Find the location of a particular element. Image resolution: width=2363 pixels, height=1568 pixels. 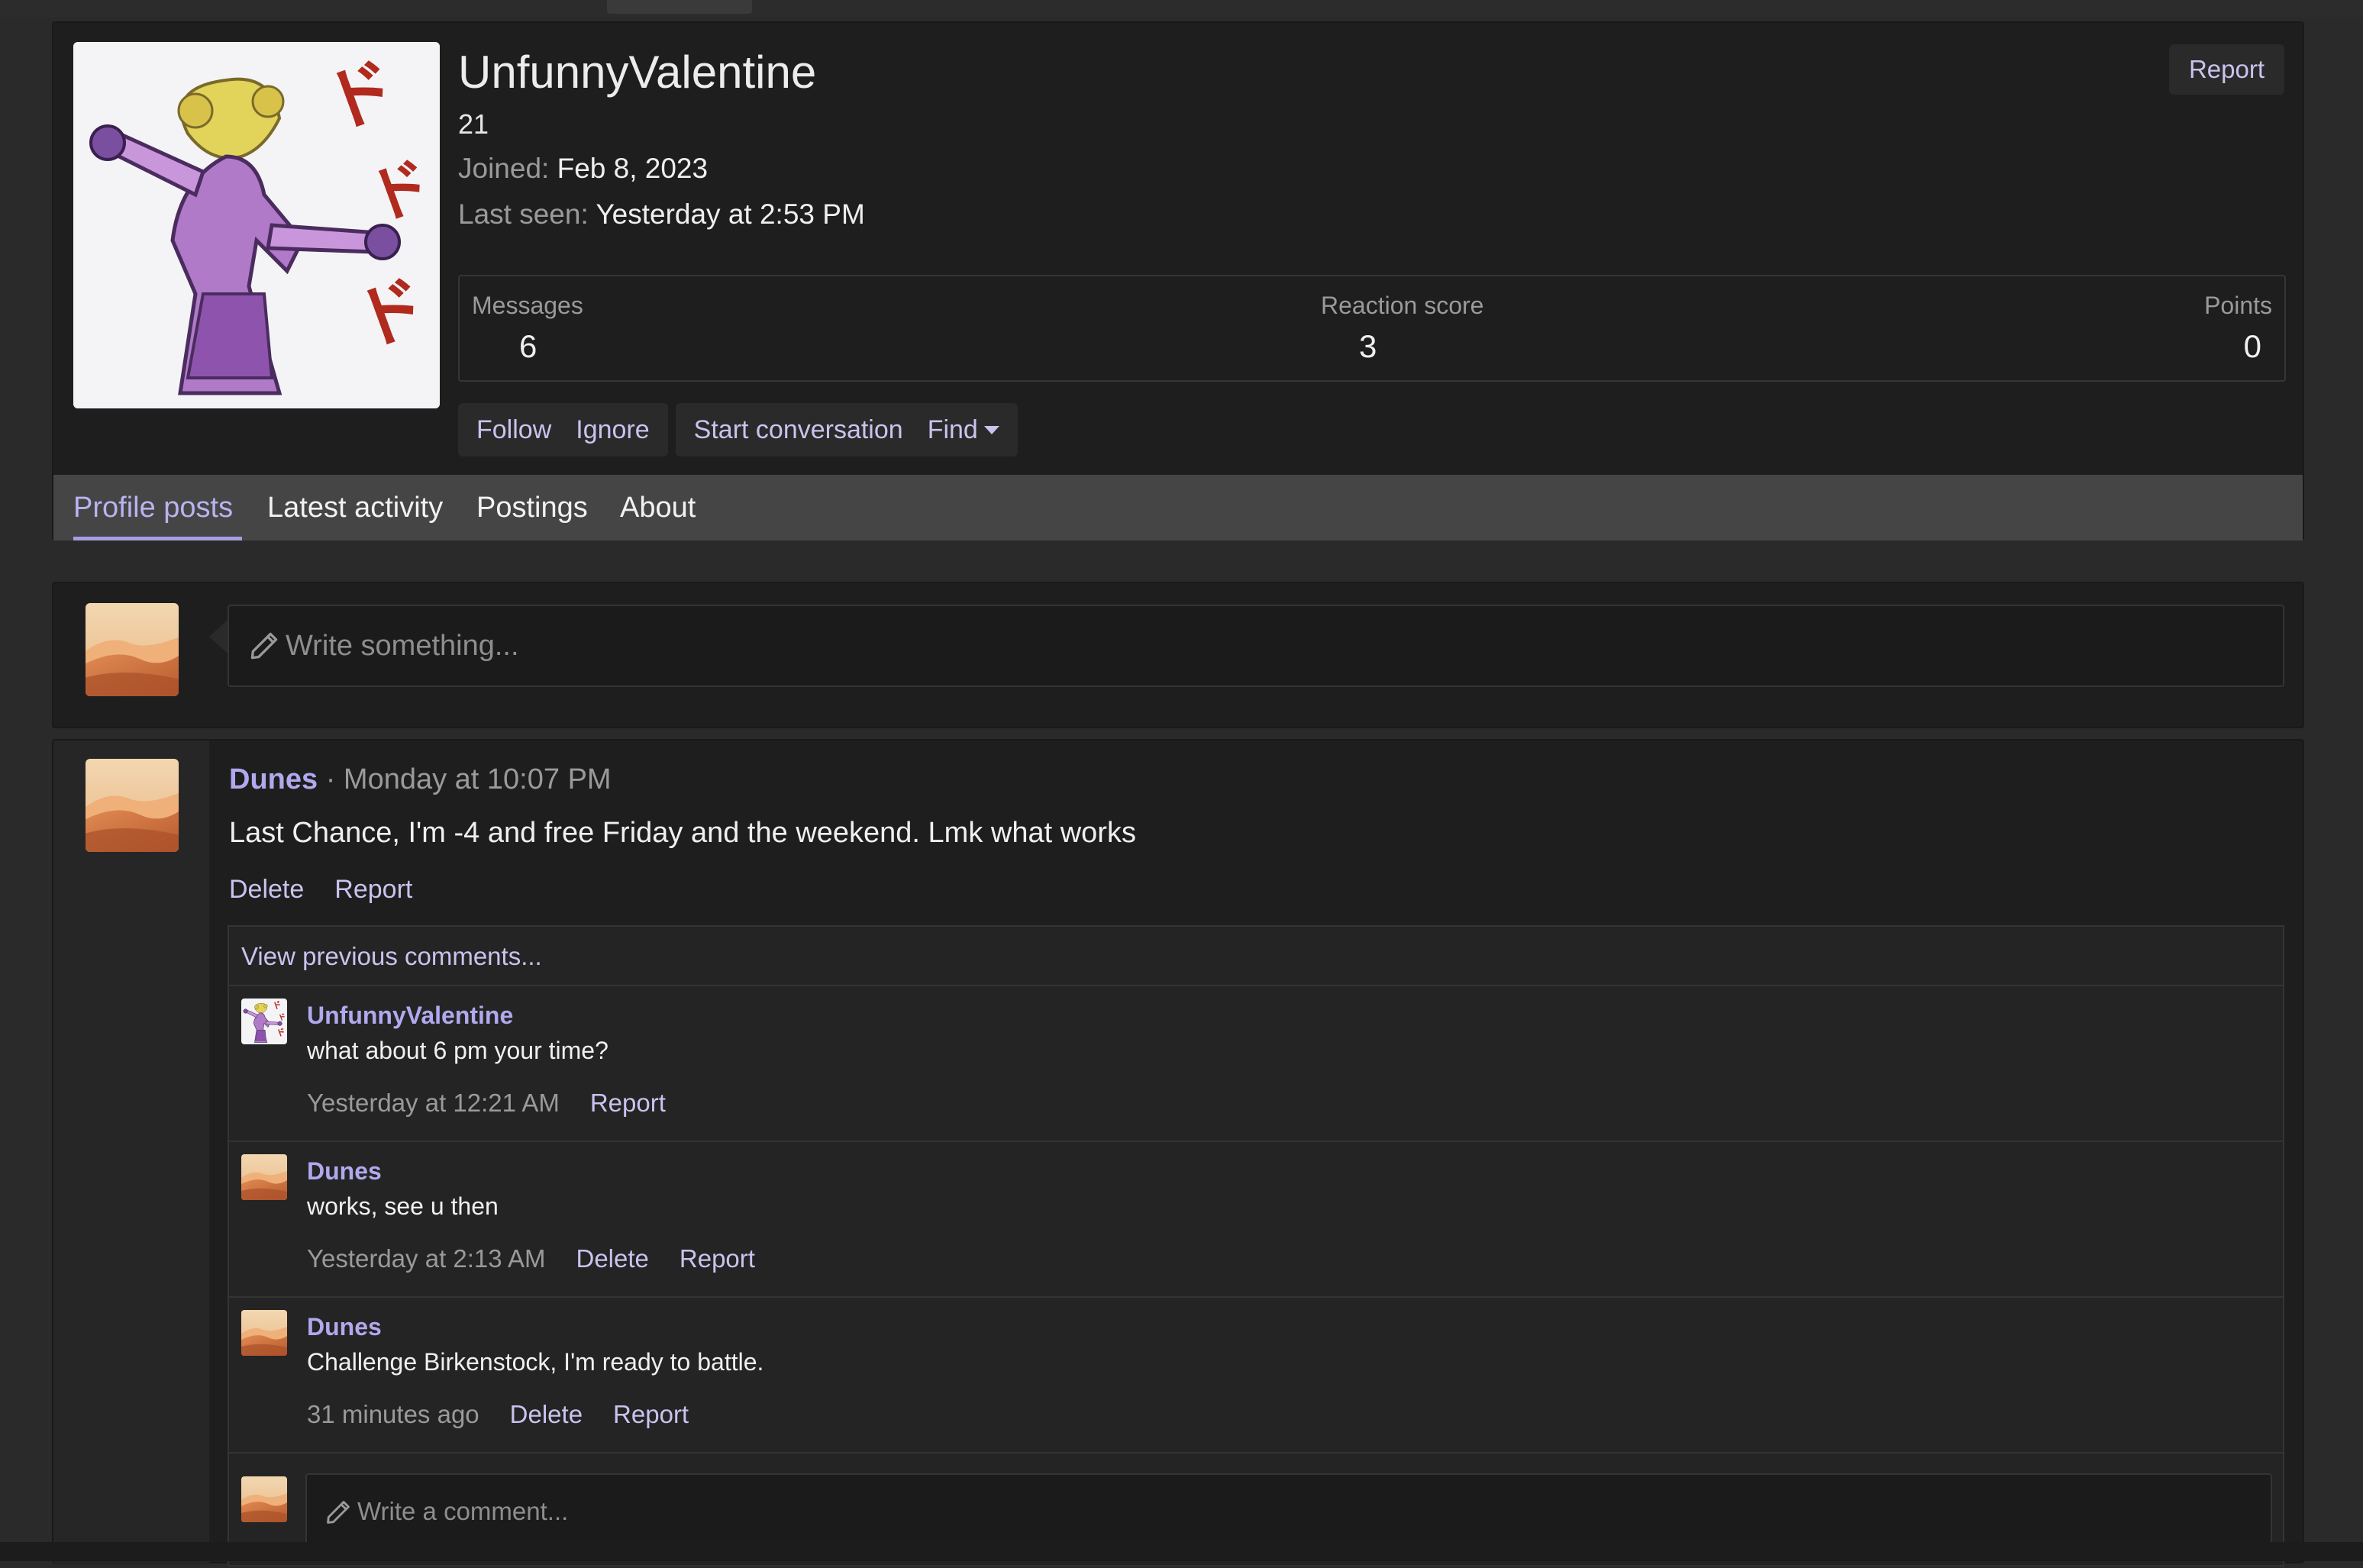

conversation-find-group: Start conversation Find is located at coordinates (846, 430).